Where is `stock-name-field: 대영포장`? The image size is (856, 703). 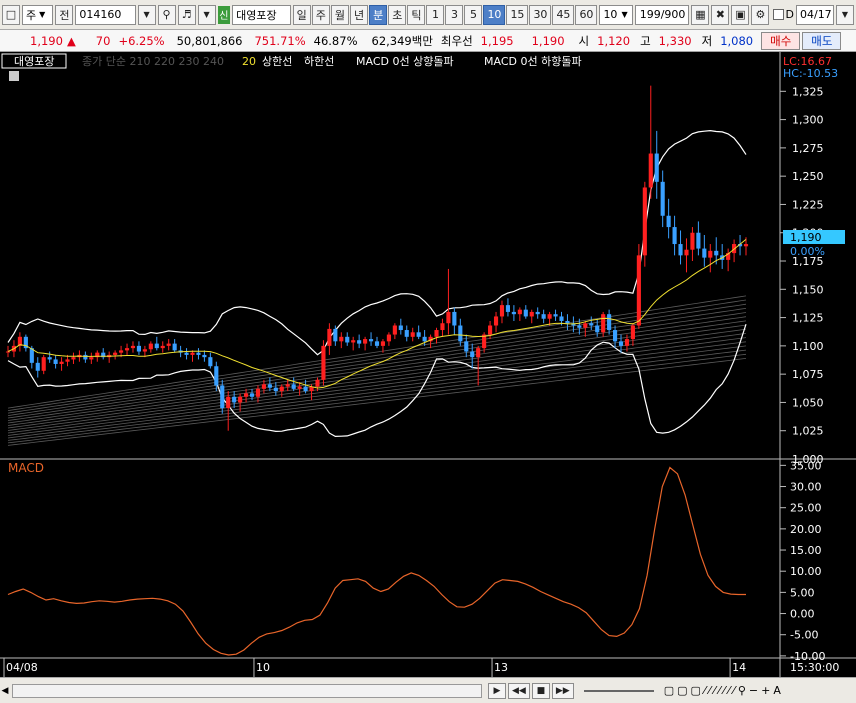
stock-name-field: 대영포장 is located at coordinates (261, 14).